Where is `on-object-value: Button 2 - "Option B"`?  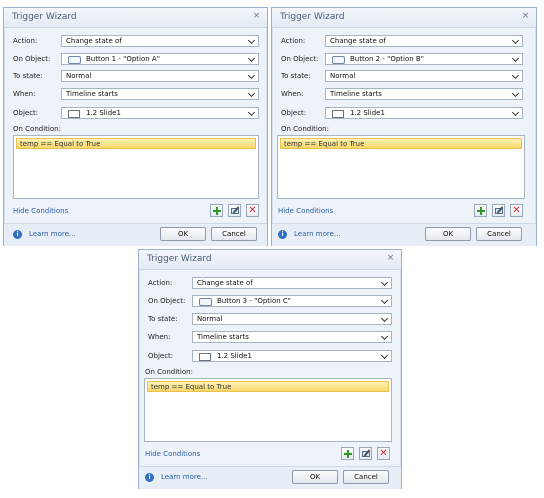 on-object-value: Button 2 - "Option B" is located at coordinates (387, 59).